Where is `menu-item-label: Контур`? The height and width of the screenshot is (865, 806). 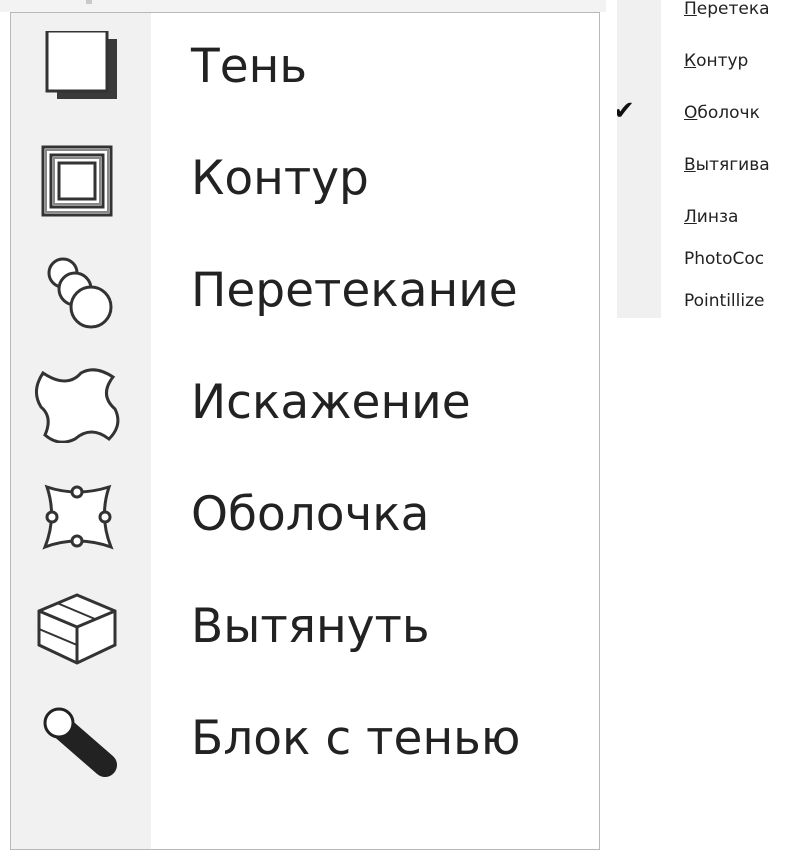 menu-item-label: Контур is located at coordinates (280, 178).